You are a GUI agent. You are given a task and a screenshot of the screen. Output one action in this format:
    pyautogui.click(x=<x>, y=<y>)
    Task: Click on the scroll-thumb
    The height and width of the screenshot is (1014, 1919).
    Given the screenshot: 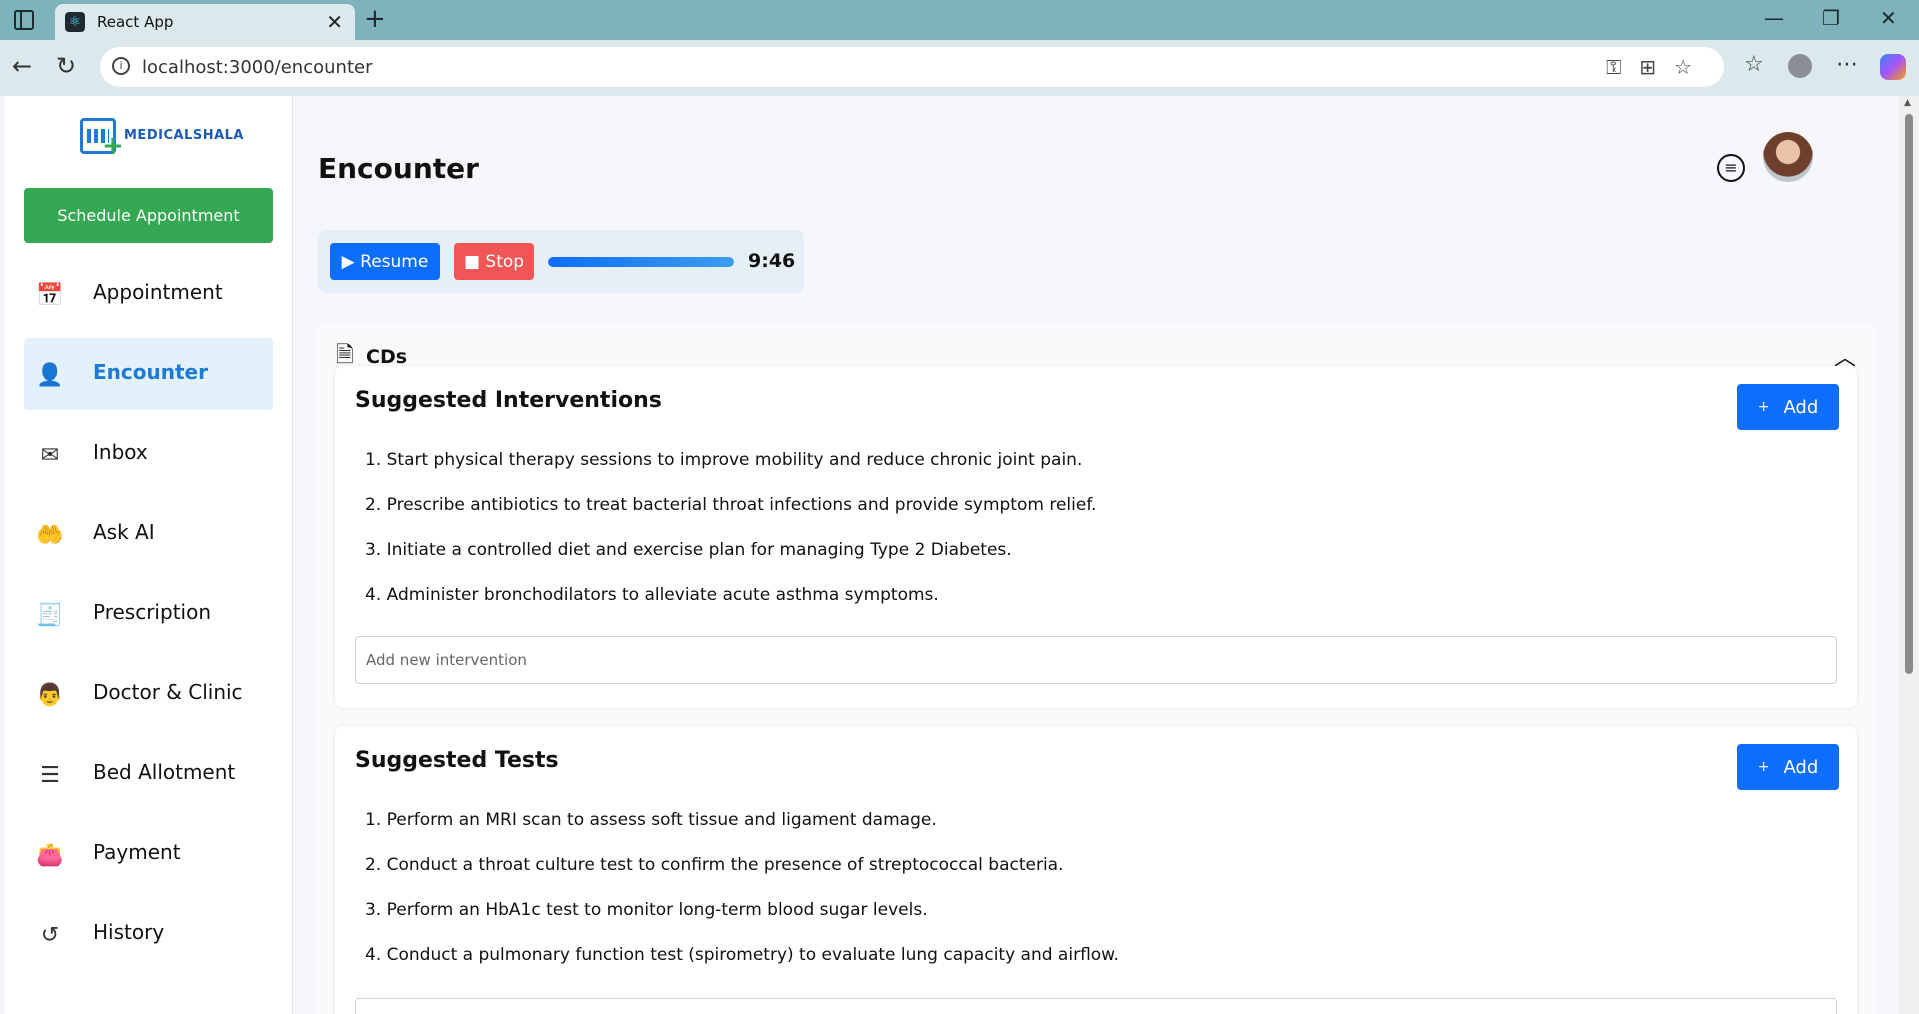 What is the action you would take?
    pyautogui.click(x=1909, y=394)
    